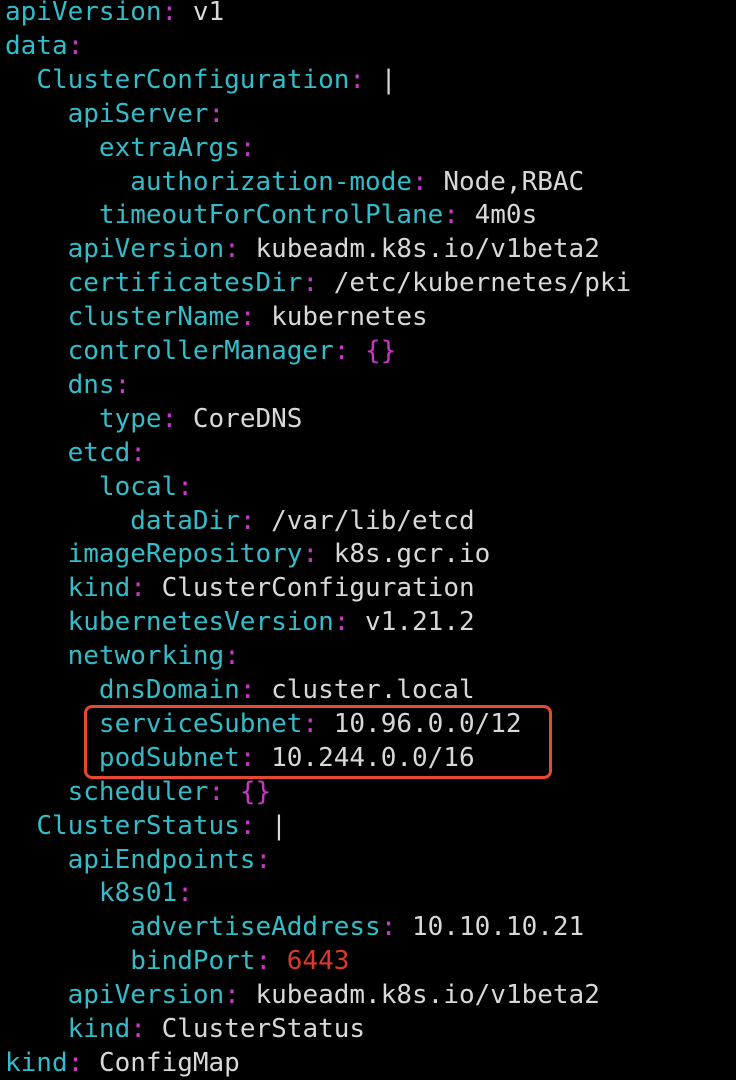  Describe the element at coordinates (169, 1062) in the screenshot. I see `yaml-value: ConfigMap` at that location.